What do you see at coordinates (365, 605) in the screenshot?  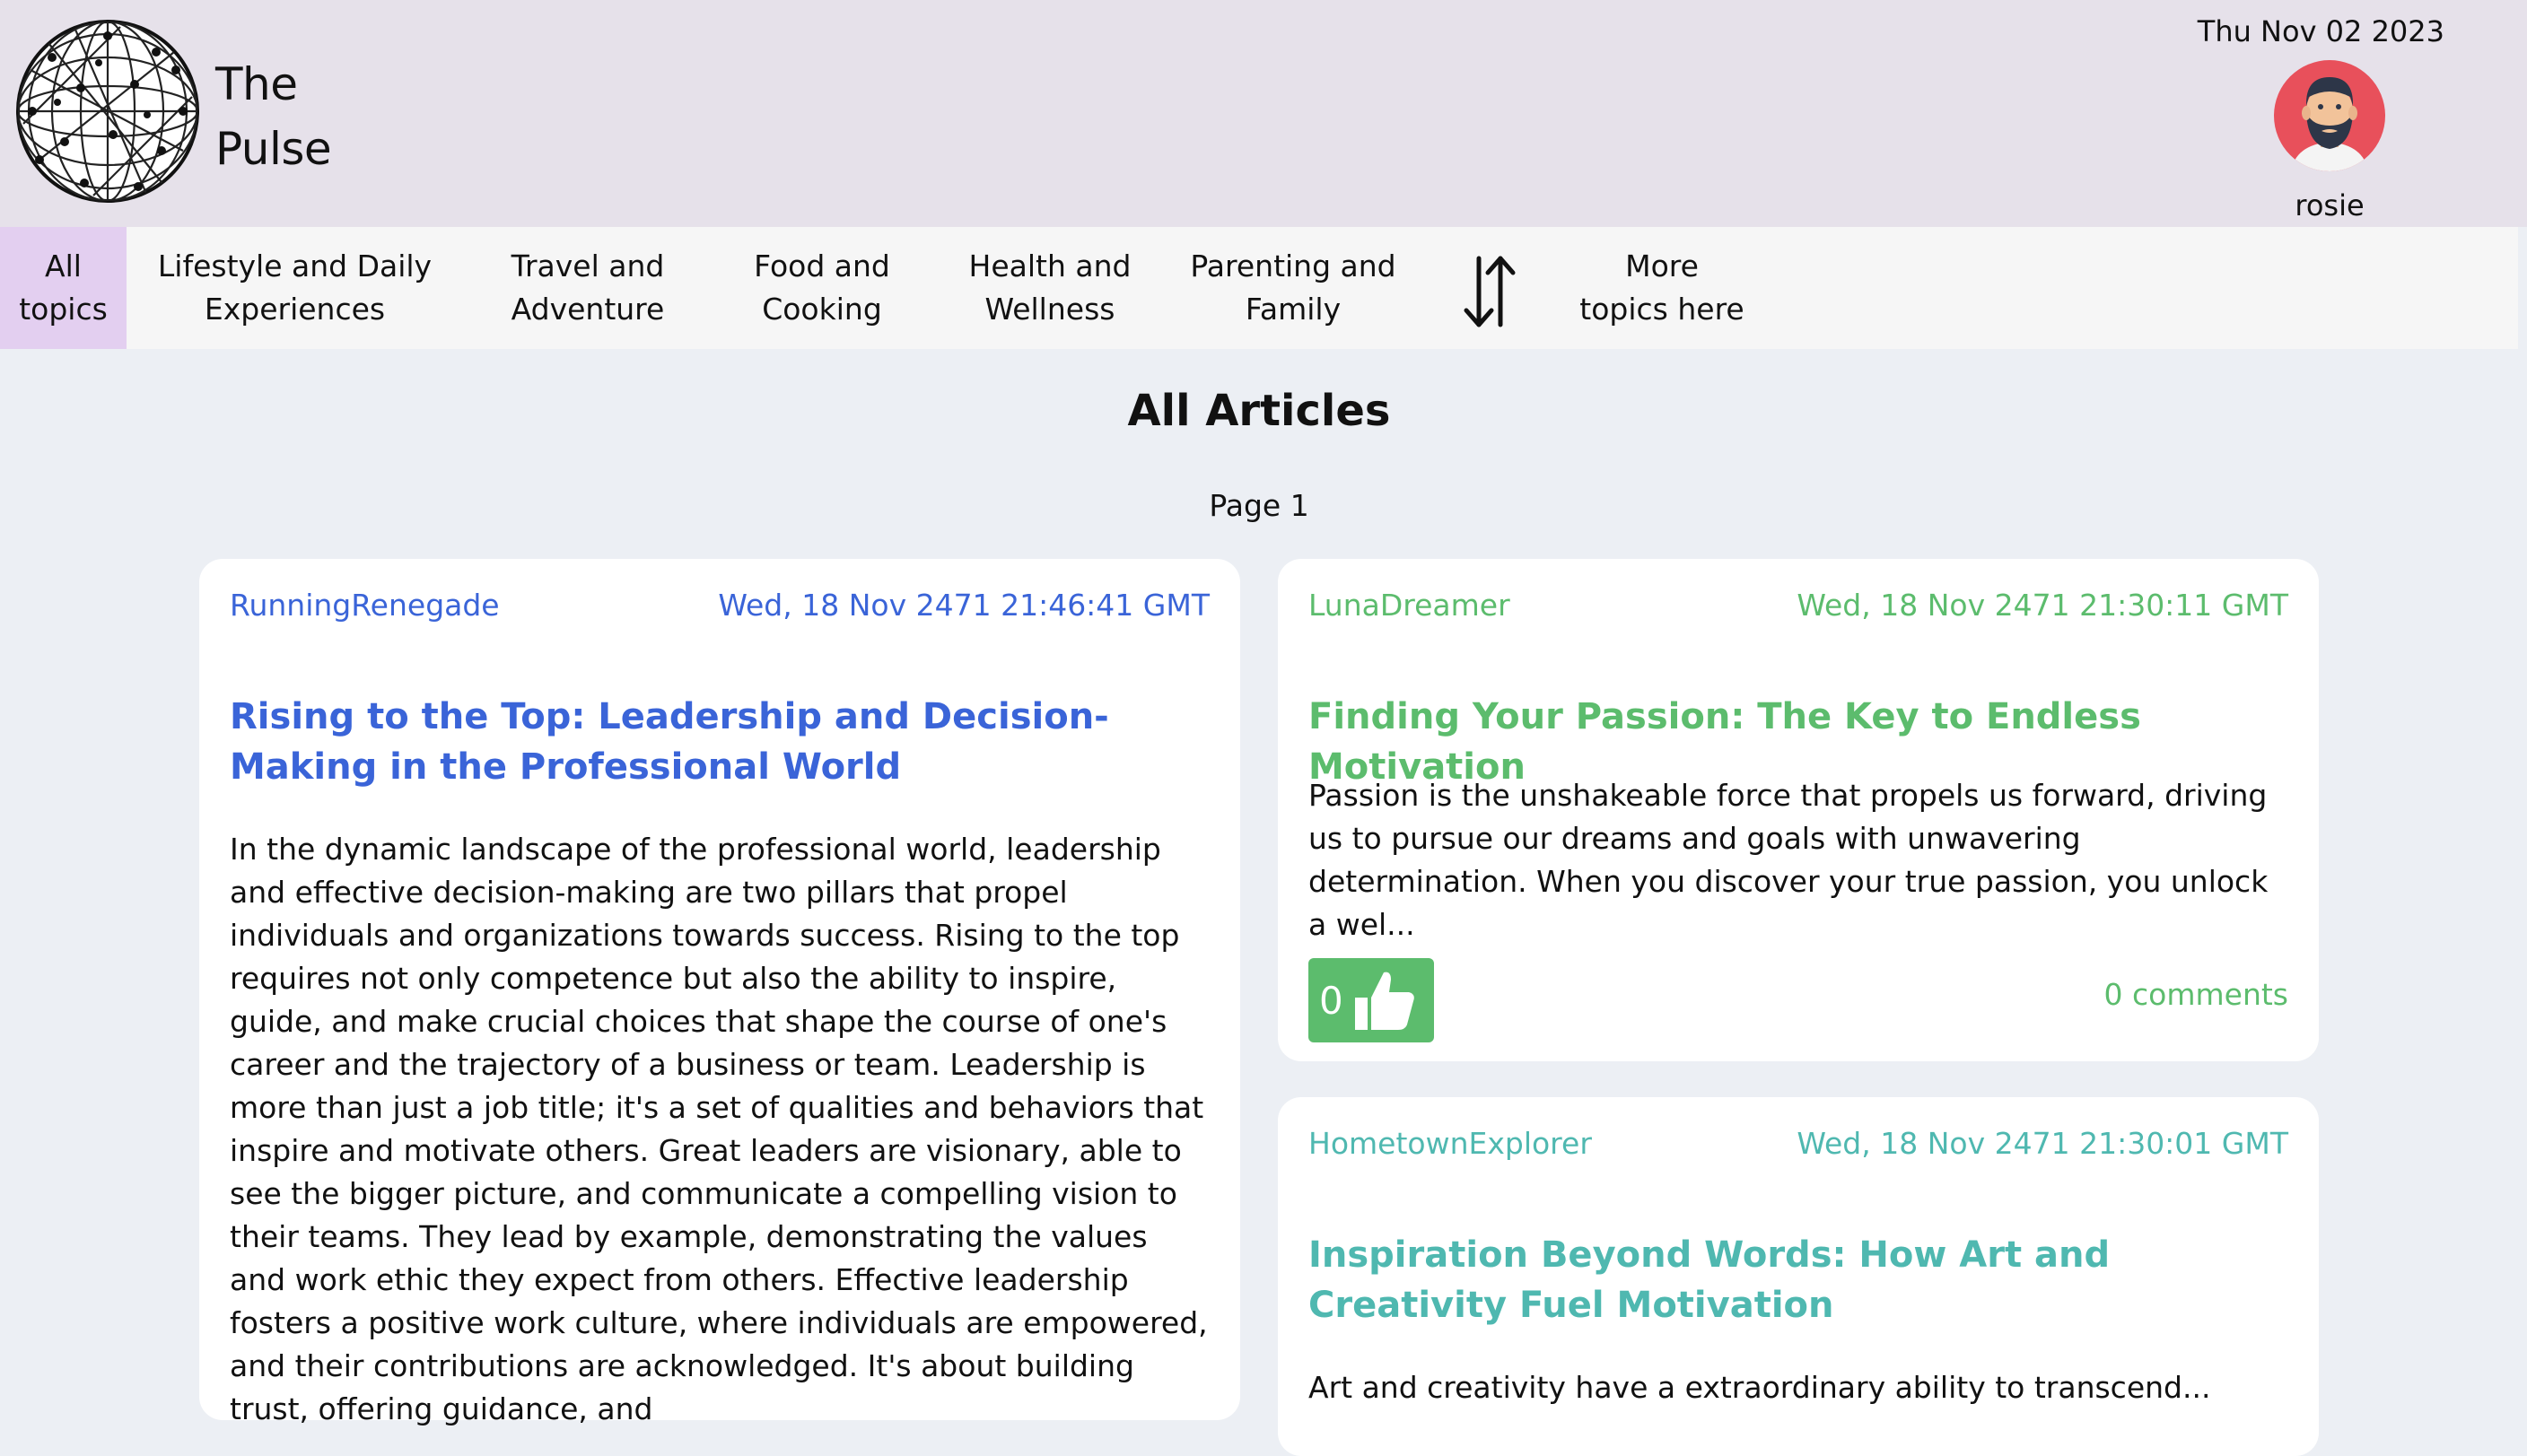 I see `article-author: RunningRenegade` at bounding box center [365, 605].